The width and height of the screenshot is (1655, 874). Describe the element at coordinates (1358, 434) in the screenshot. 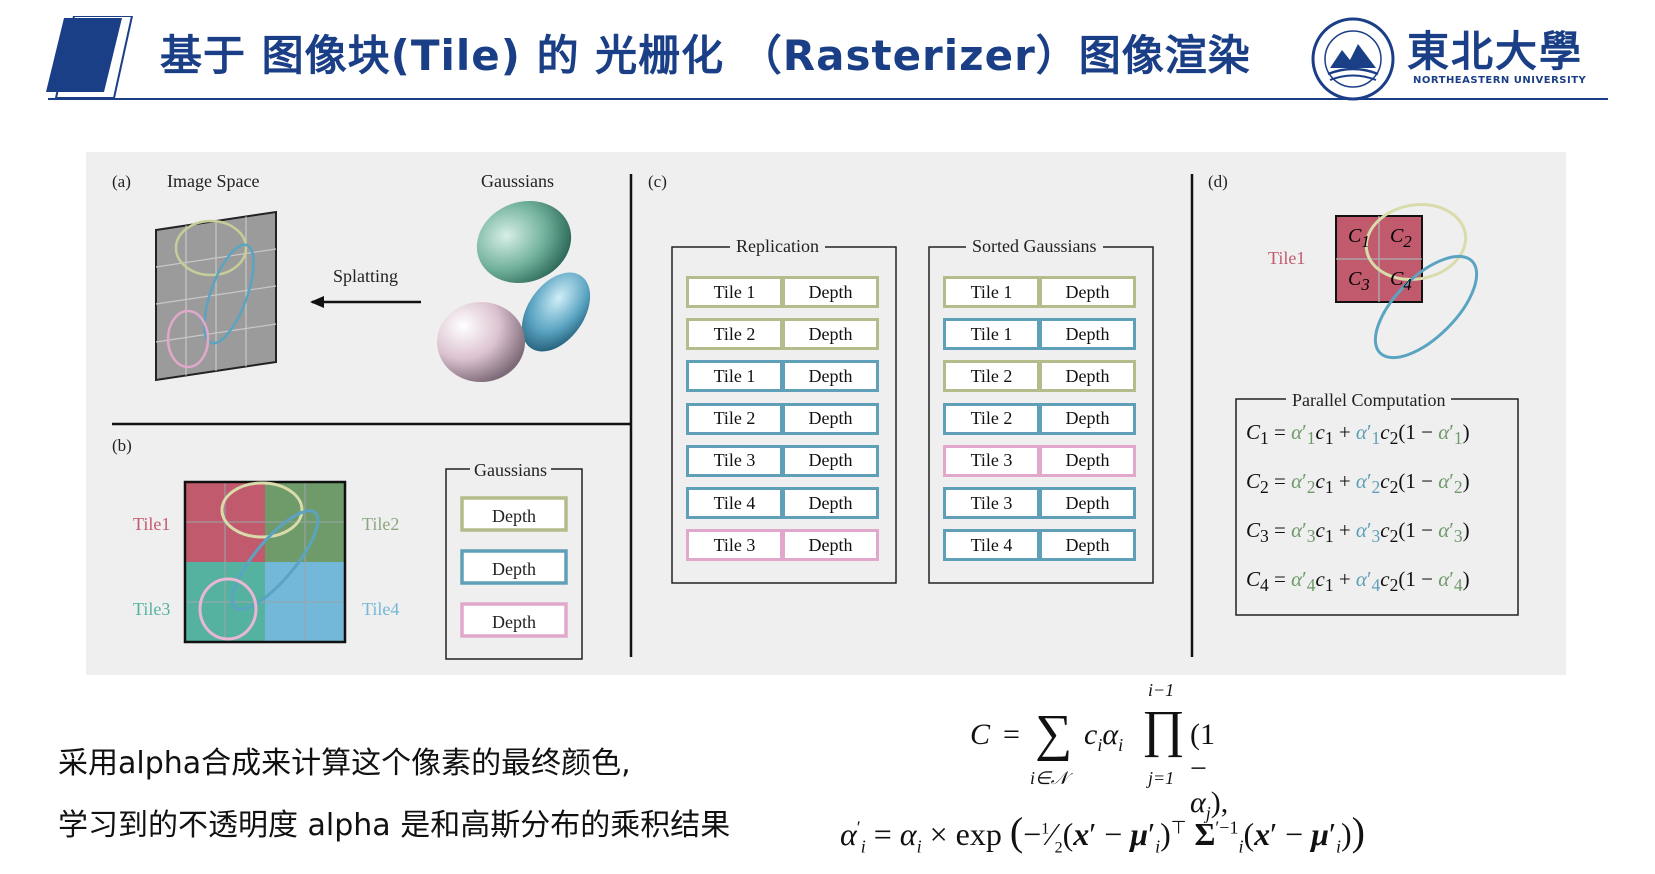

I see `equation-c1: C1 = α′1c1 + α′1c2(1 − α′1)` at that location.